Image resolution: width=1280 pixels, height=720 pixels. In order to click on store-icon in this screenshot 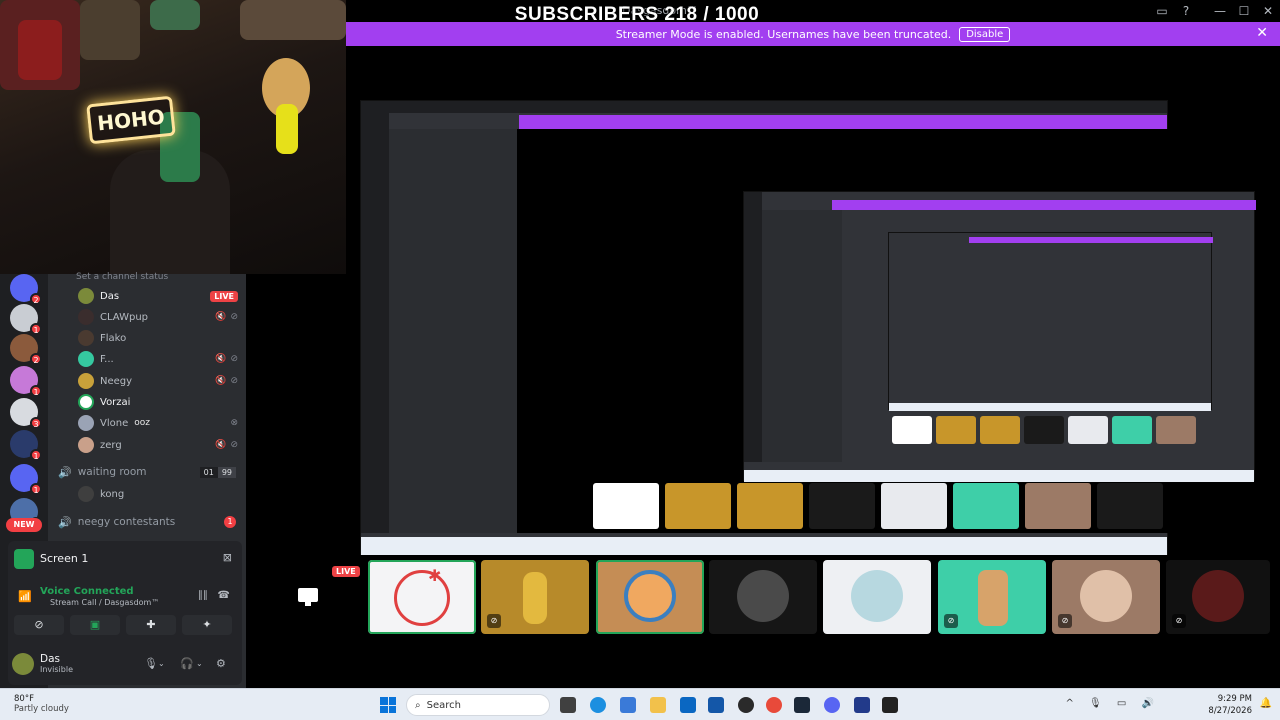, I will do `click(628, 705)`.